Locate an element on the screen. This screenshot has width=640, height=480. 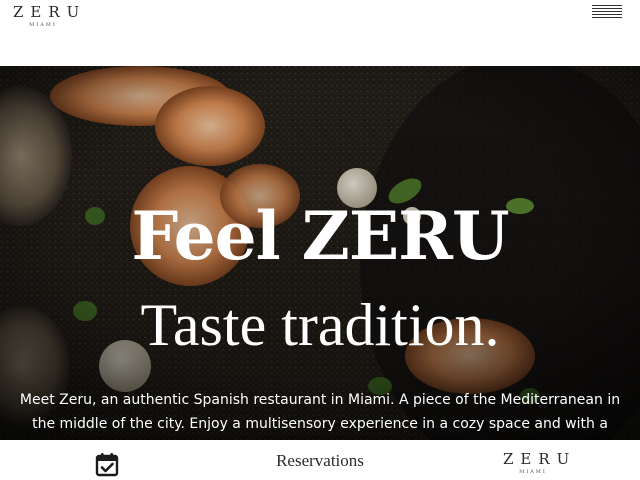
hero-subtitle: Taste tradition. is located at coordinates (320, 325).